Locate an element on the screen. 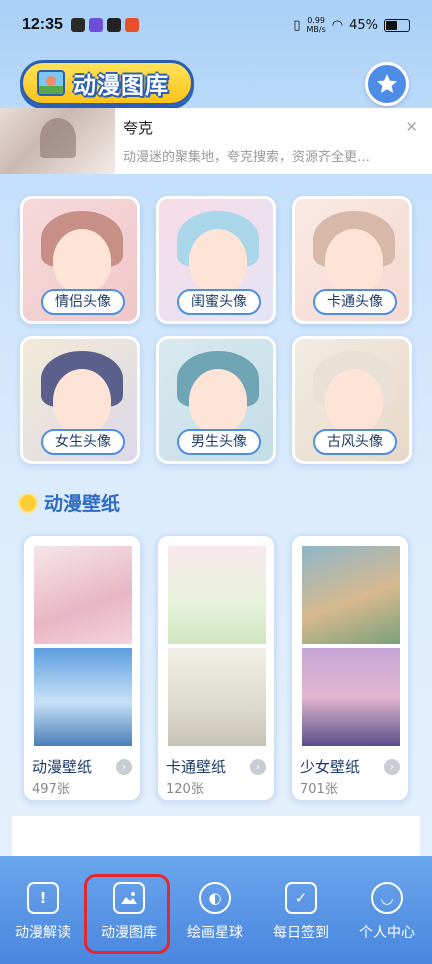 The width and height of the screenshot is (432, 964). close-icon: ✕ is located at coordinates (411, 127).